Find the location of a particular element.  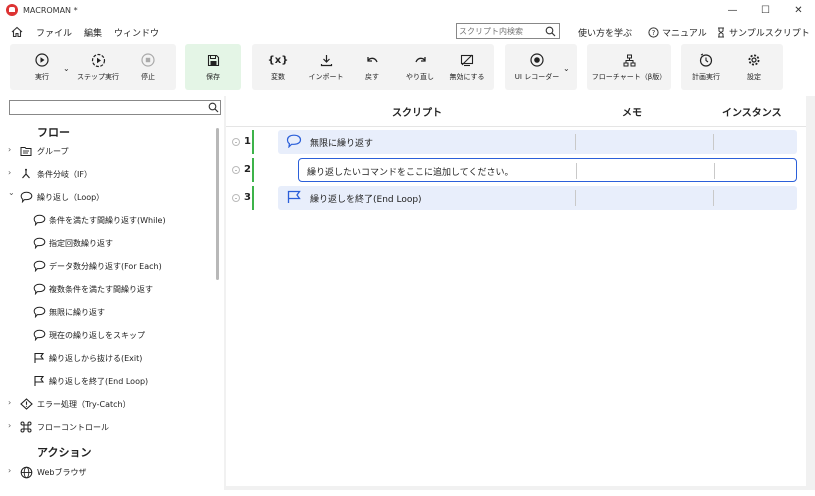

manual-link: ? マニュアル is located at coordinates (677, 32).